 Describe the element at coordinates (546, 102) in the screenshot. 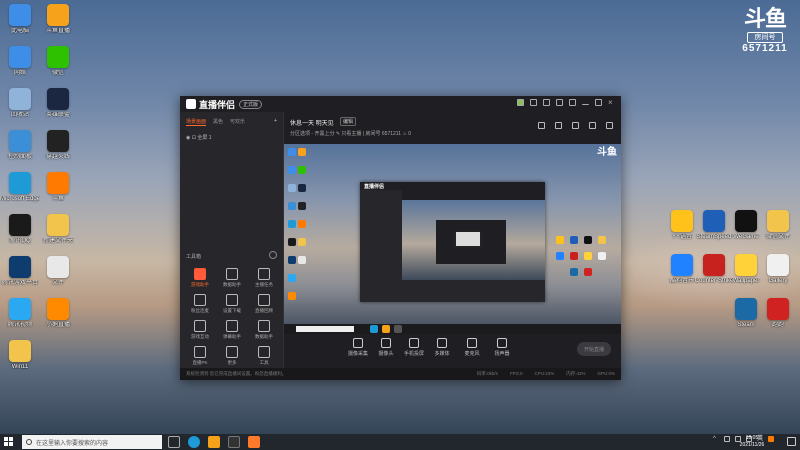

I see `help-icon` at that location.